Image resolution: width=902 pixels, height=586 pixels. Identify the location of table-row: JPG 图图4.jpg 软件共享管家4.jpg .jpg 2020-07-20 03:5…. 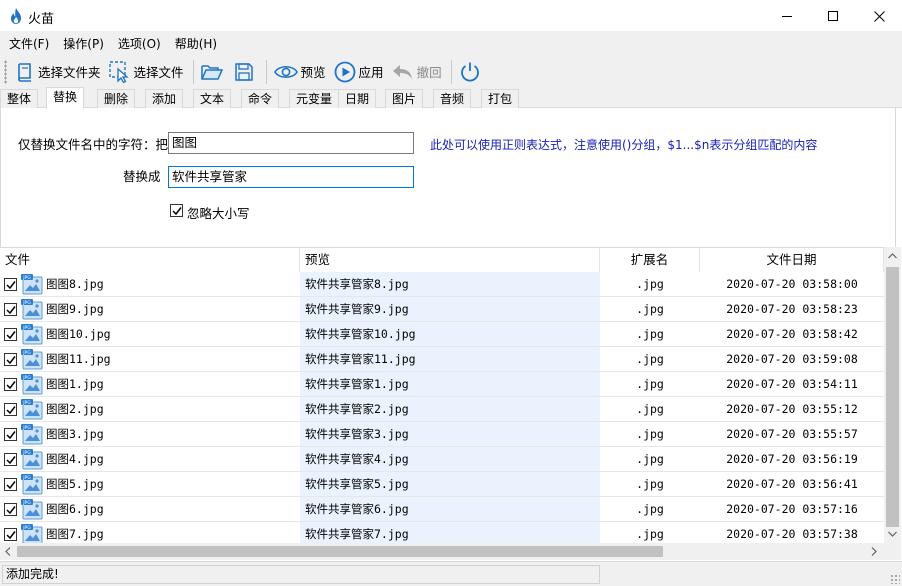
(442, 459).